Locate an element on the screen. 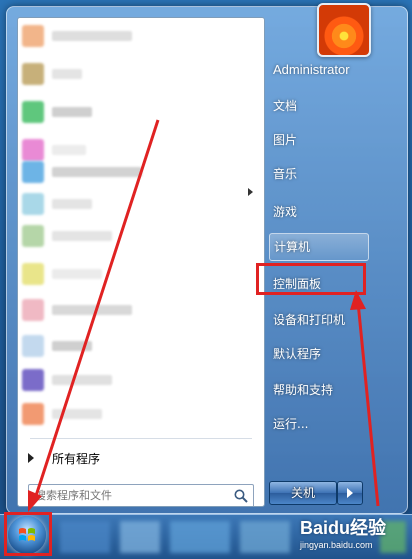 The image size is (412, 559). watermark-brand: Baidu经验 is located at coordinates (343, 528).